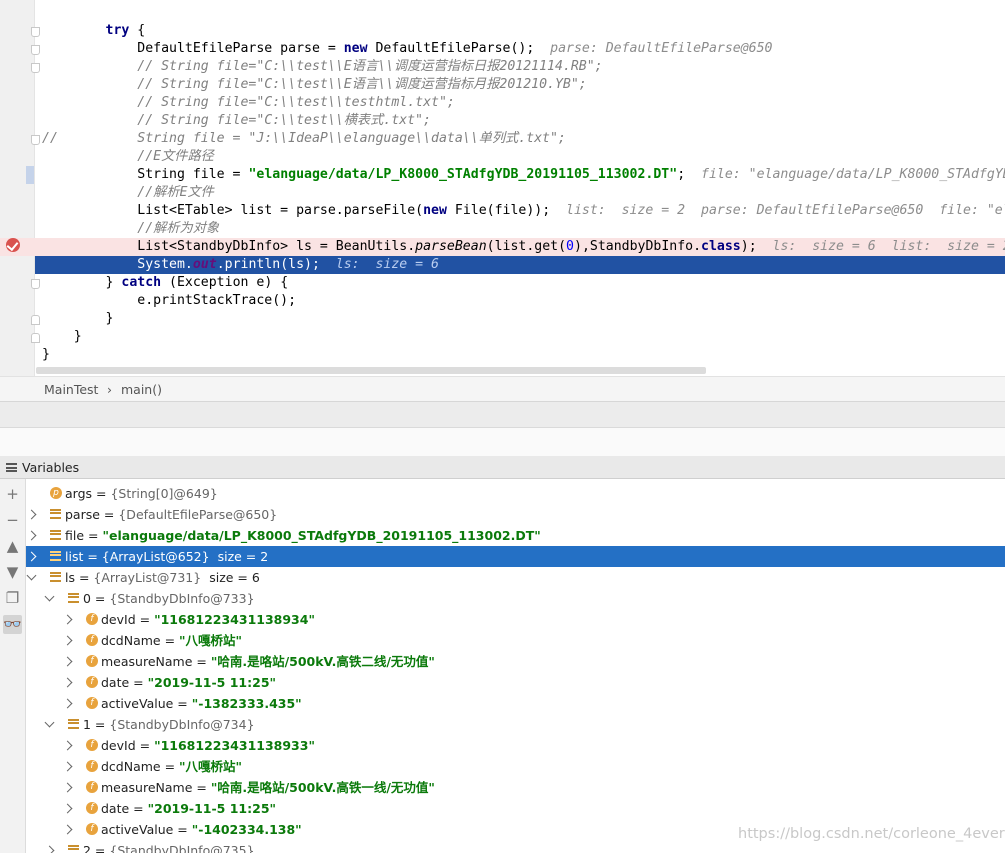 This screenshot has height=853, width=1005. Describe the element at coordinates (82, 514) in the screenshot. I see `variable-name: parse` at that location.